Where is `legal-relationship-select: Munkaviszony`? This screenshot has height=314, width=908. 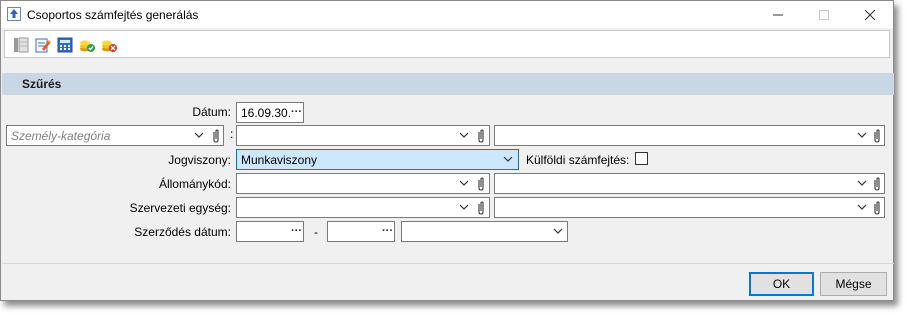 legal-relationship-select: Munkaviszony is located at coordinates (377, 159).